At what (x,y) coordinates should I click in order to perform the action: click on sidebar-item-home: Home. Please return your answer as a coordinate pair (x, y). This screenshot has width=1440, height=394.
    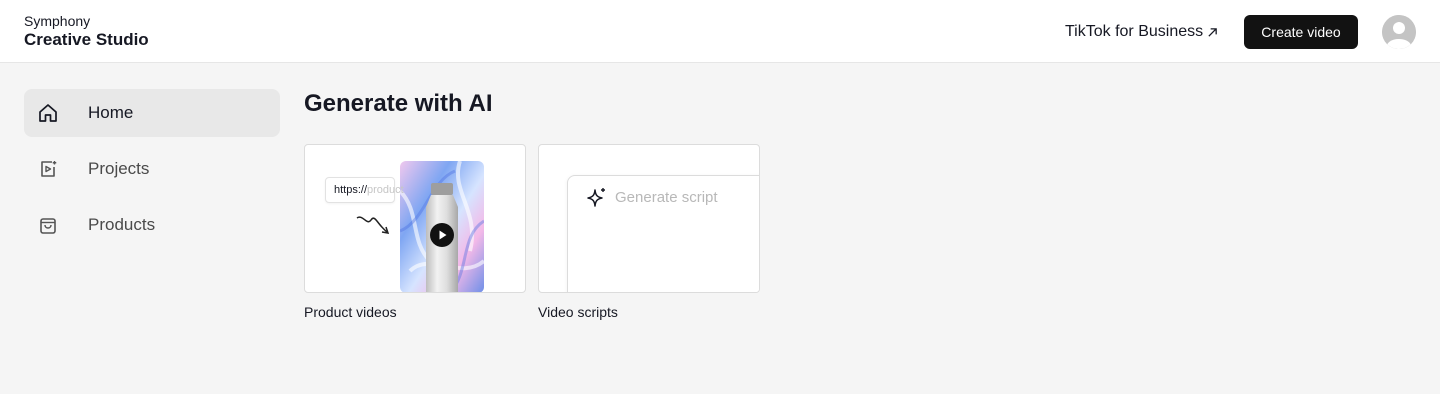
    Looking at the image, I should click on (152, 113).